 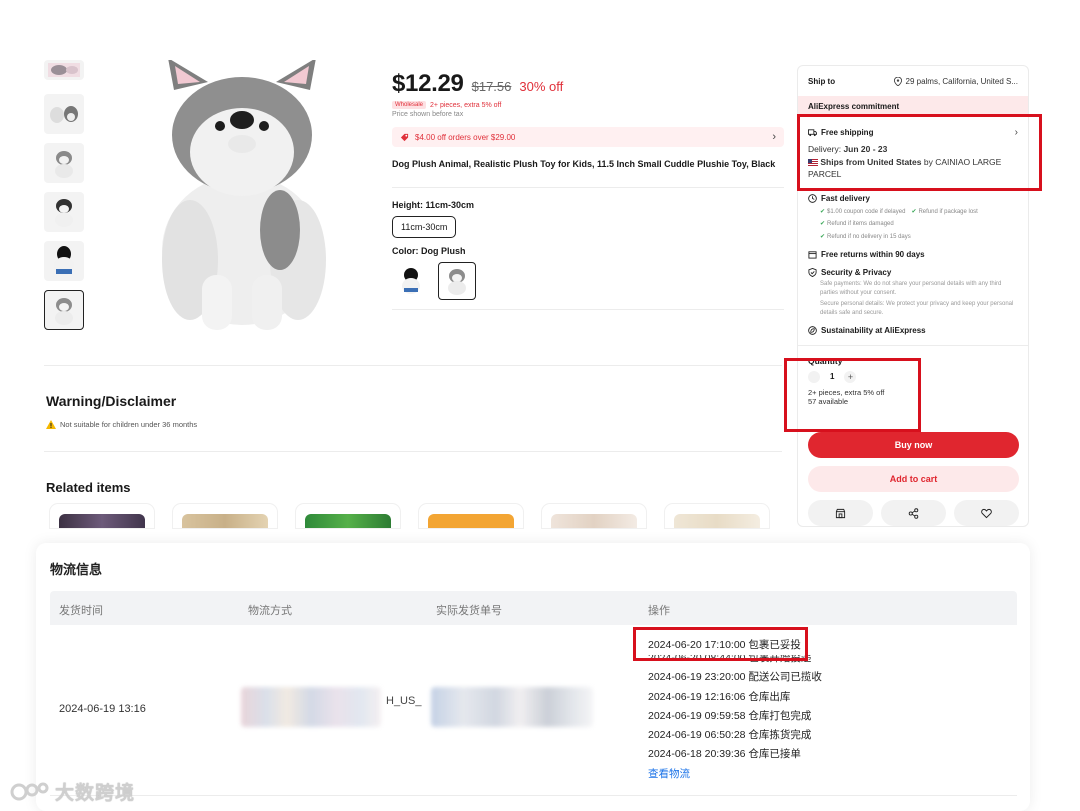 What do you see at coordinates (897, 81) in the screenshot?
I see `location-pin-icon` at bounding box center [897, 81].